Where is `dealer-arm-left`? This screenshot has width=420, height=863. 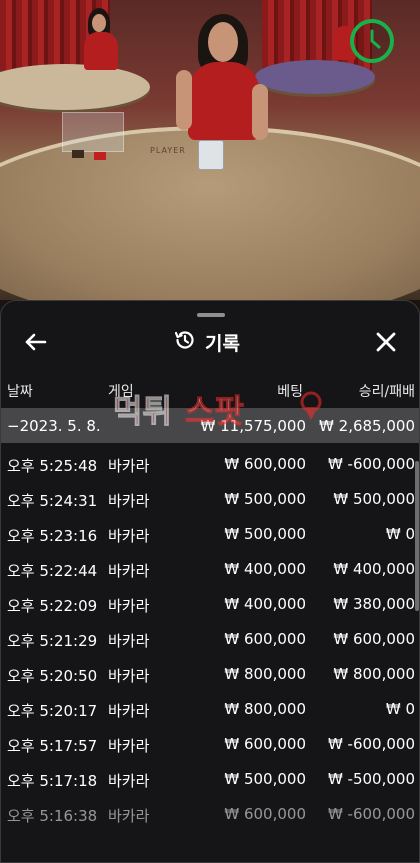 dealer-arm-left is located at coordinates (184, 100).